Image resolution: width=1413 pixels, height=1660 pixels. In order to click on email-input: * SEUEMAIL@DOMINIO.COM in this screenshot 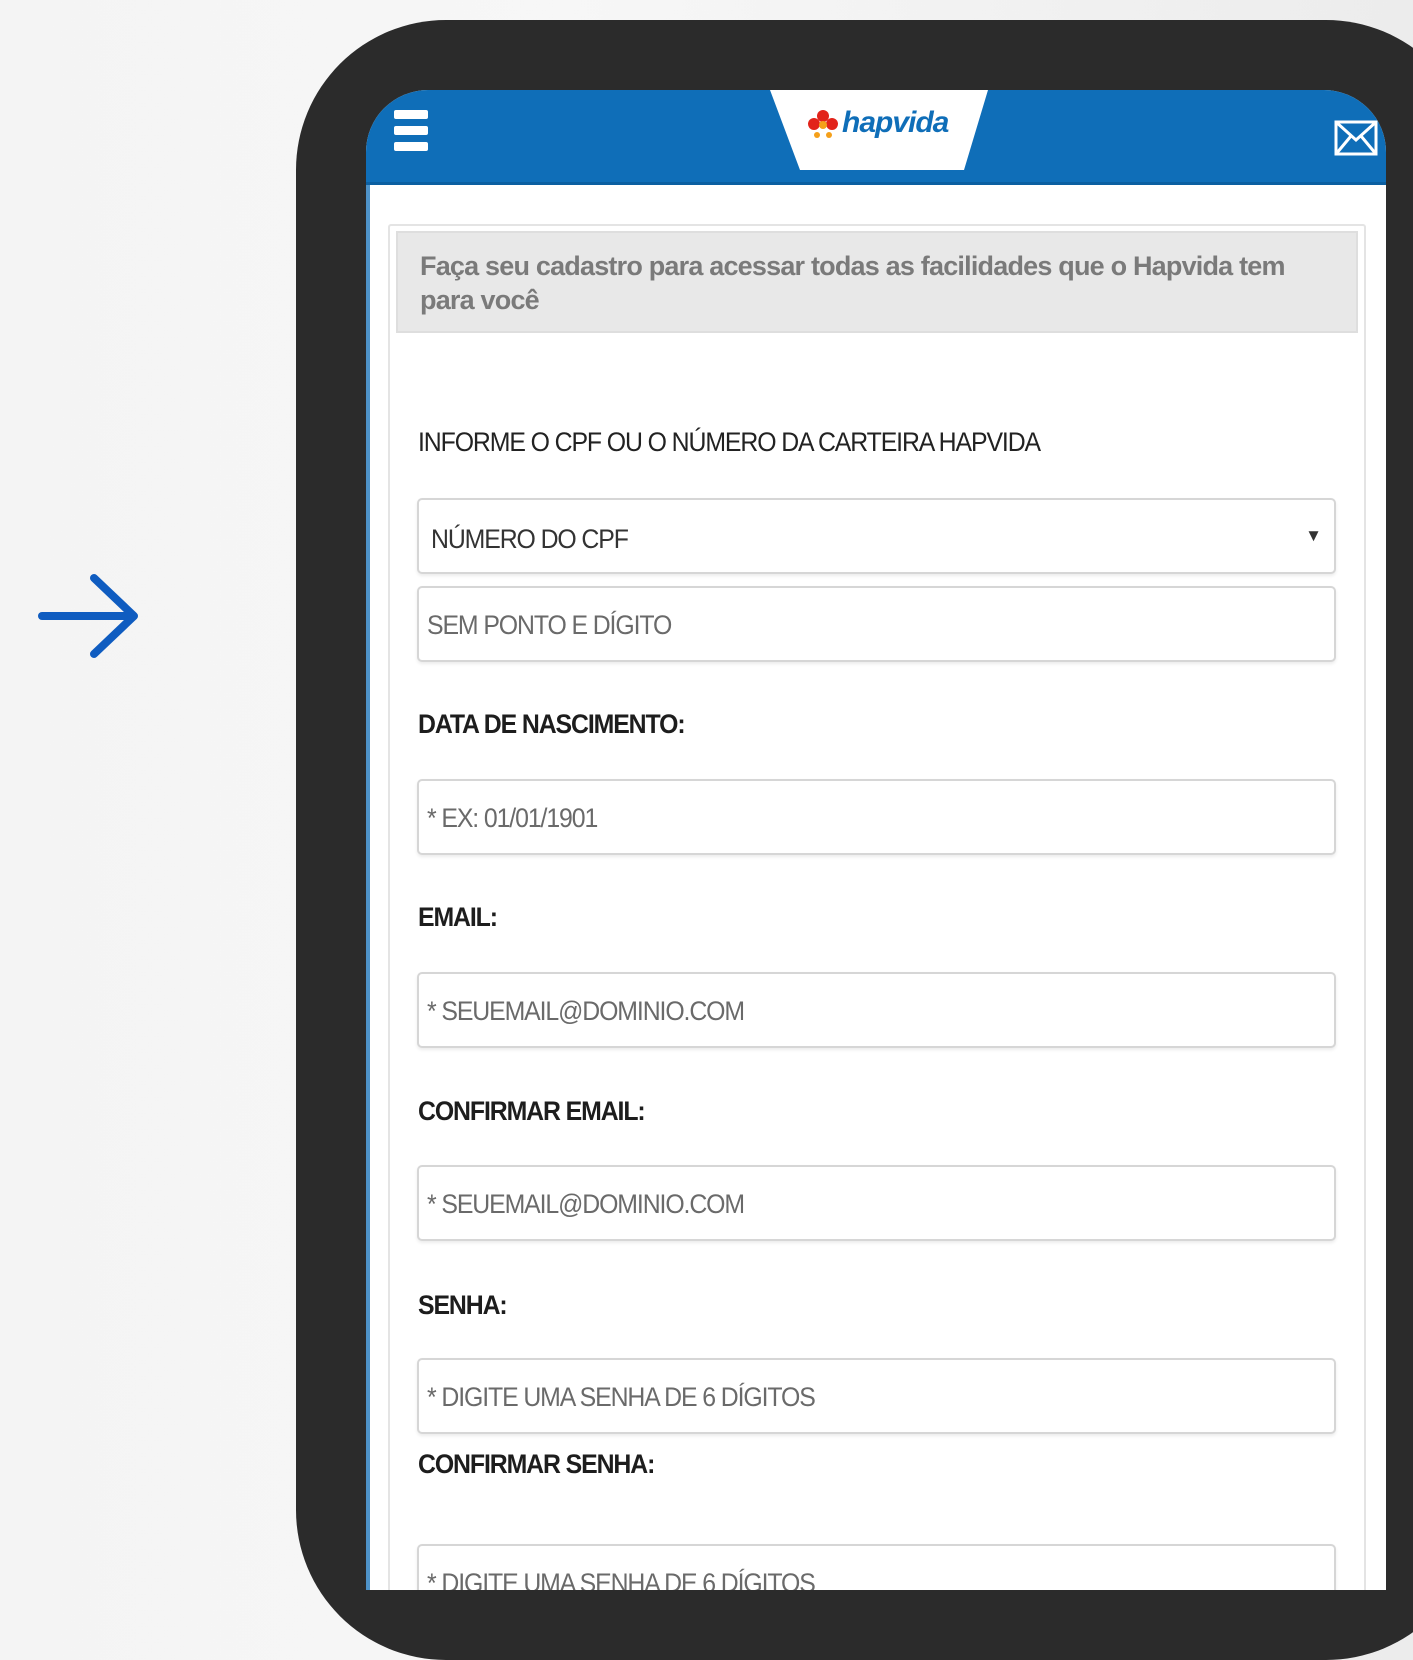, I will do `click(876, 1010)`.